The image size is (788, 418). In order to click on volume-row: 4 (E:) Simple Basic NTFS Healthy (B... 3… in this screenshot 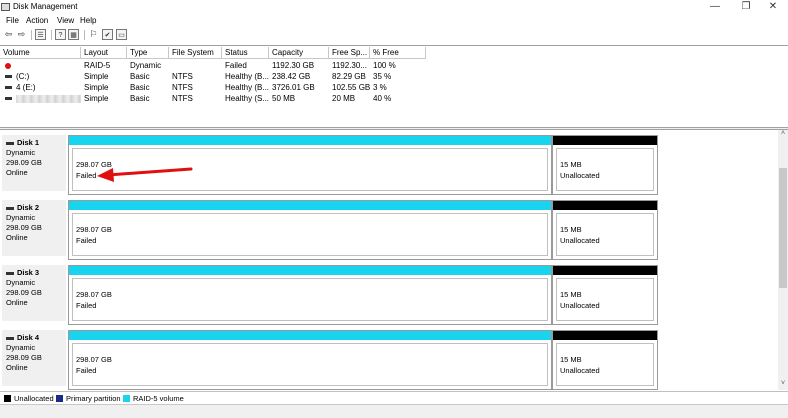, I will do `click(213, 87)`.